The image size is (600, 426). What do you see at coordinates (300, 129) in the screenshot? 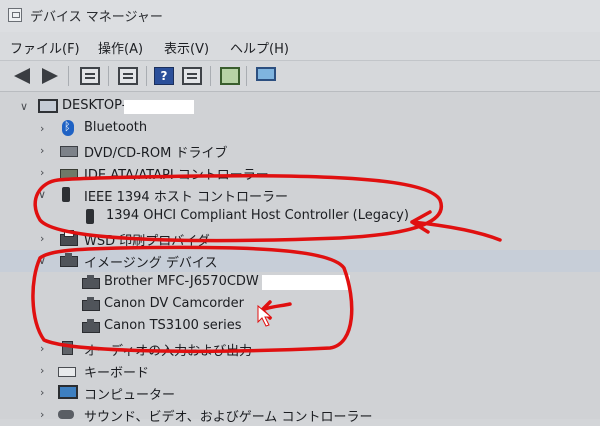
I see `tree-item-bluetooth: › Bluetooth` at bounding box center [300, 129].